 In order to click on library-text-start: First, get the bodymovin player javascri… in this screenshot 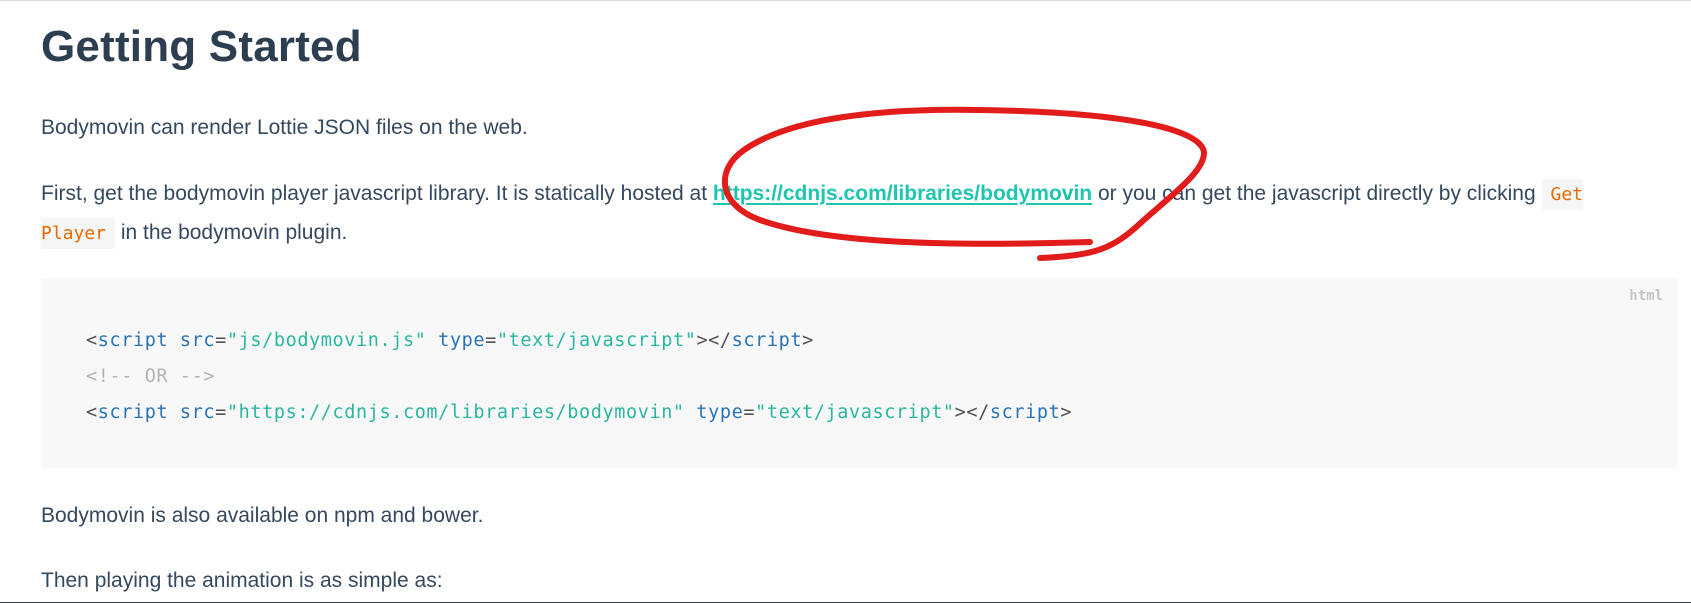, I will do `click(377, 193)`.